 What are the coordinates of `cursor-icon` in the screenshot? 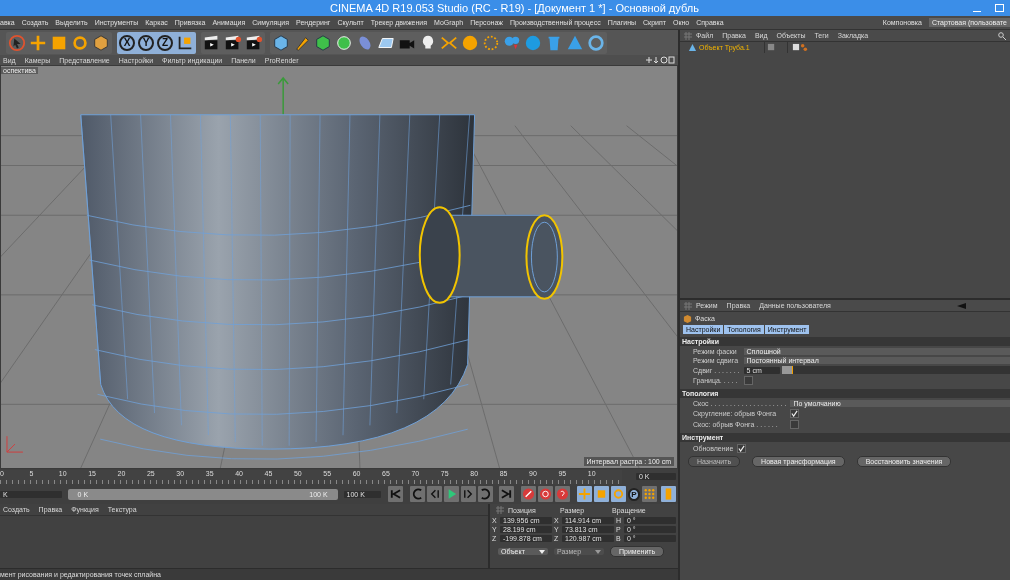 It's located at (17, 42).